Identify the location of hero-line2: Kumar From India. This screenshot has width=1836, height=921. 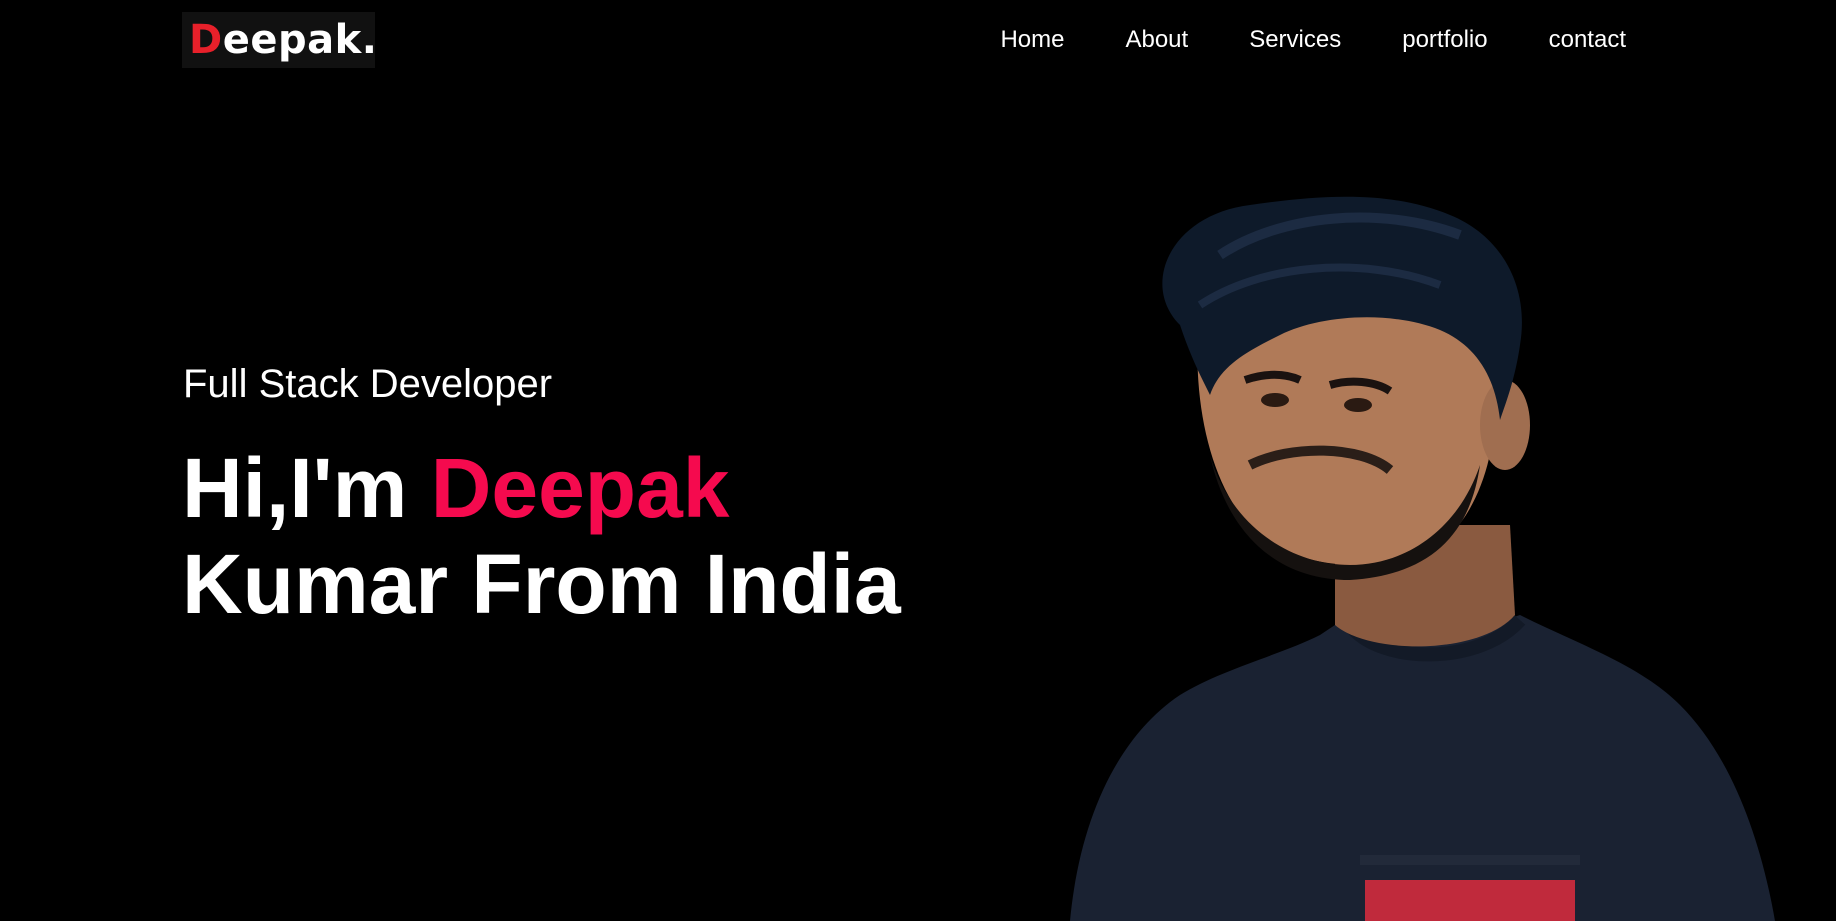
(541, 584).